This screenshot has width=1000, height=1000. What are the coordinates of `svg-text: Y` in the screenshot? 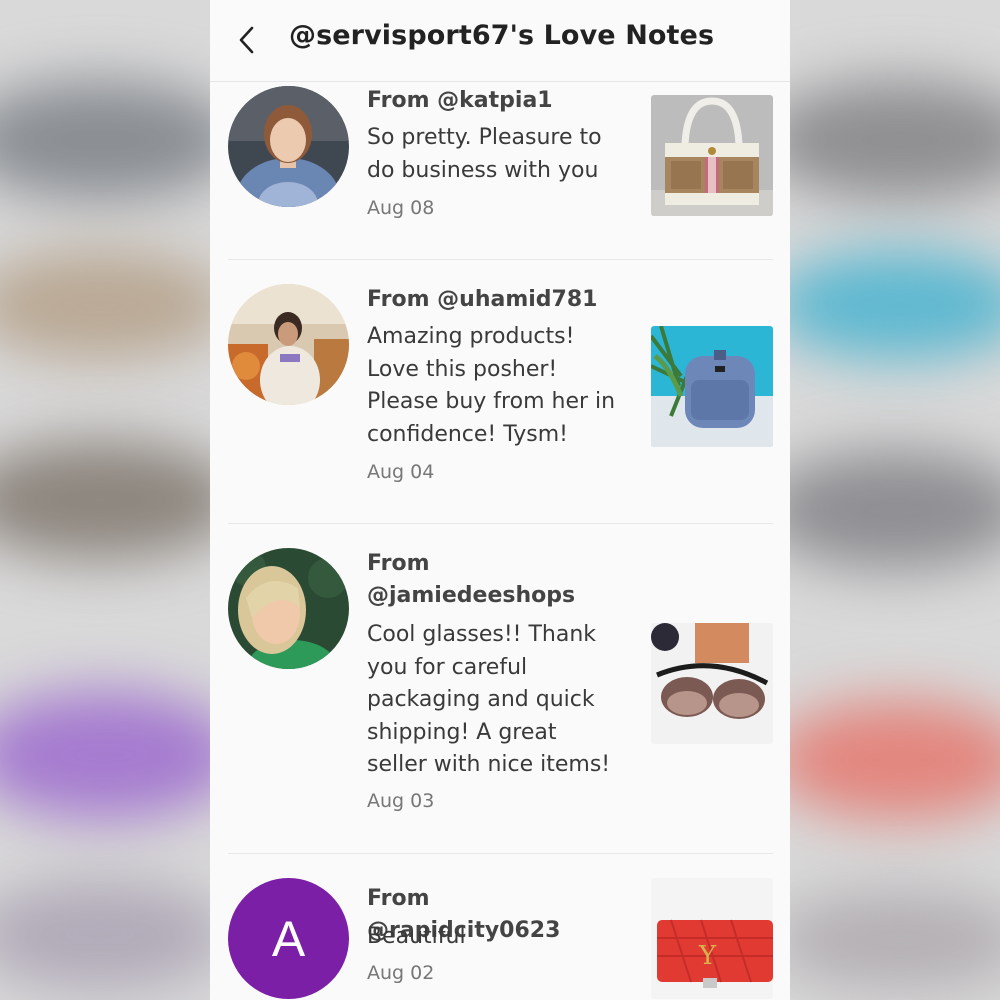 It's located at (707, 956).